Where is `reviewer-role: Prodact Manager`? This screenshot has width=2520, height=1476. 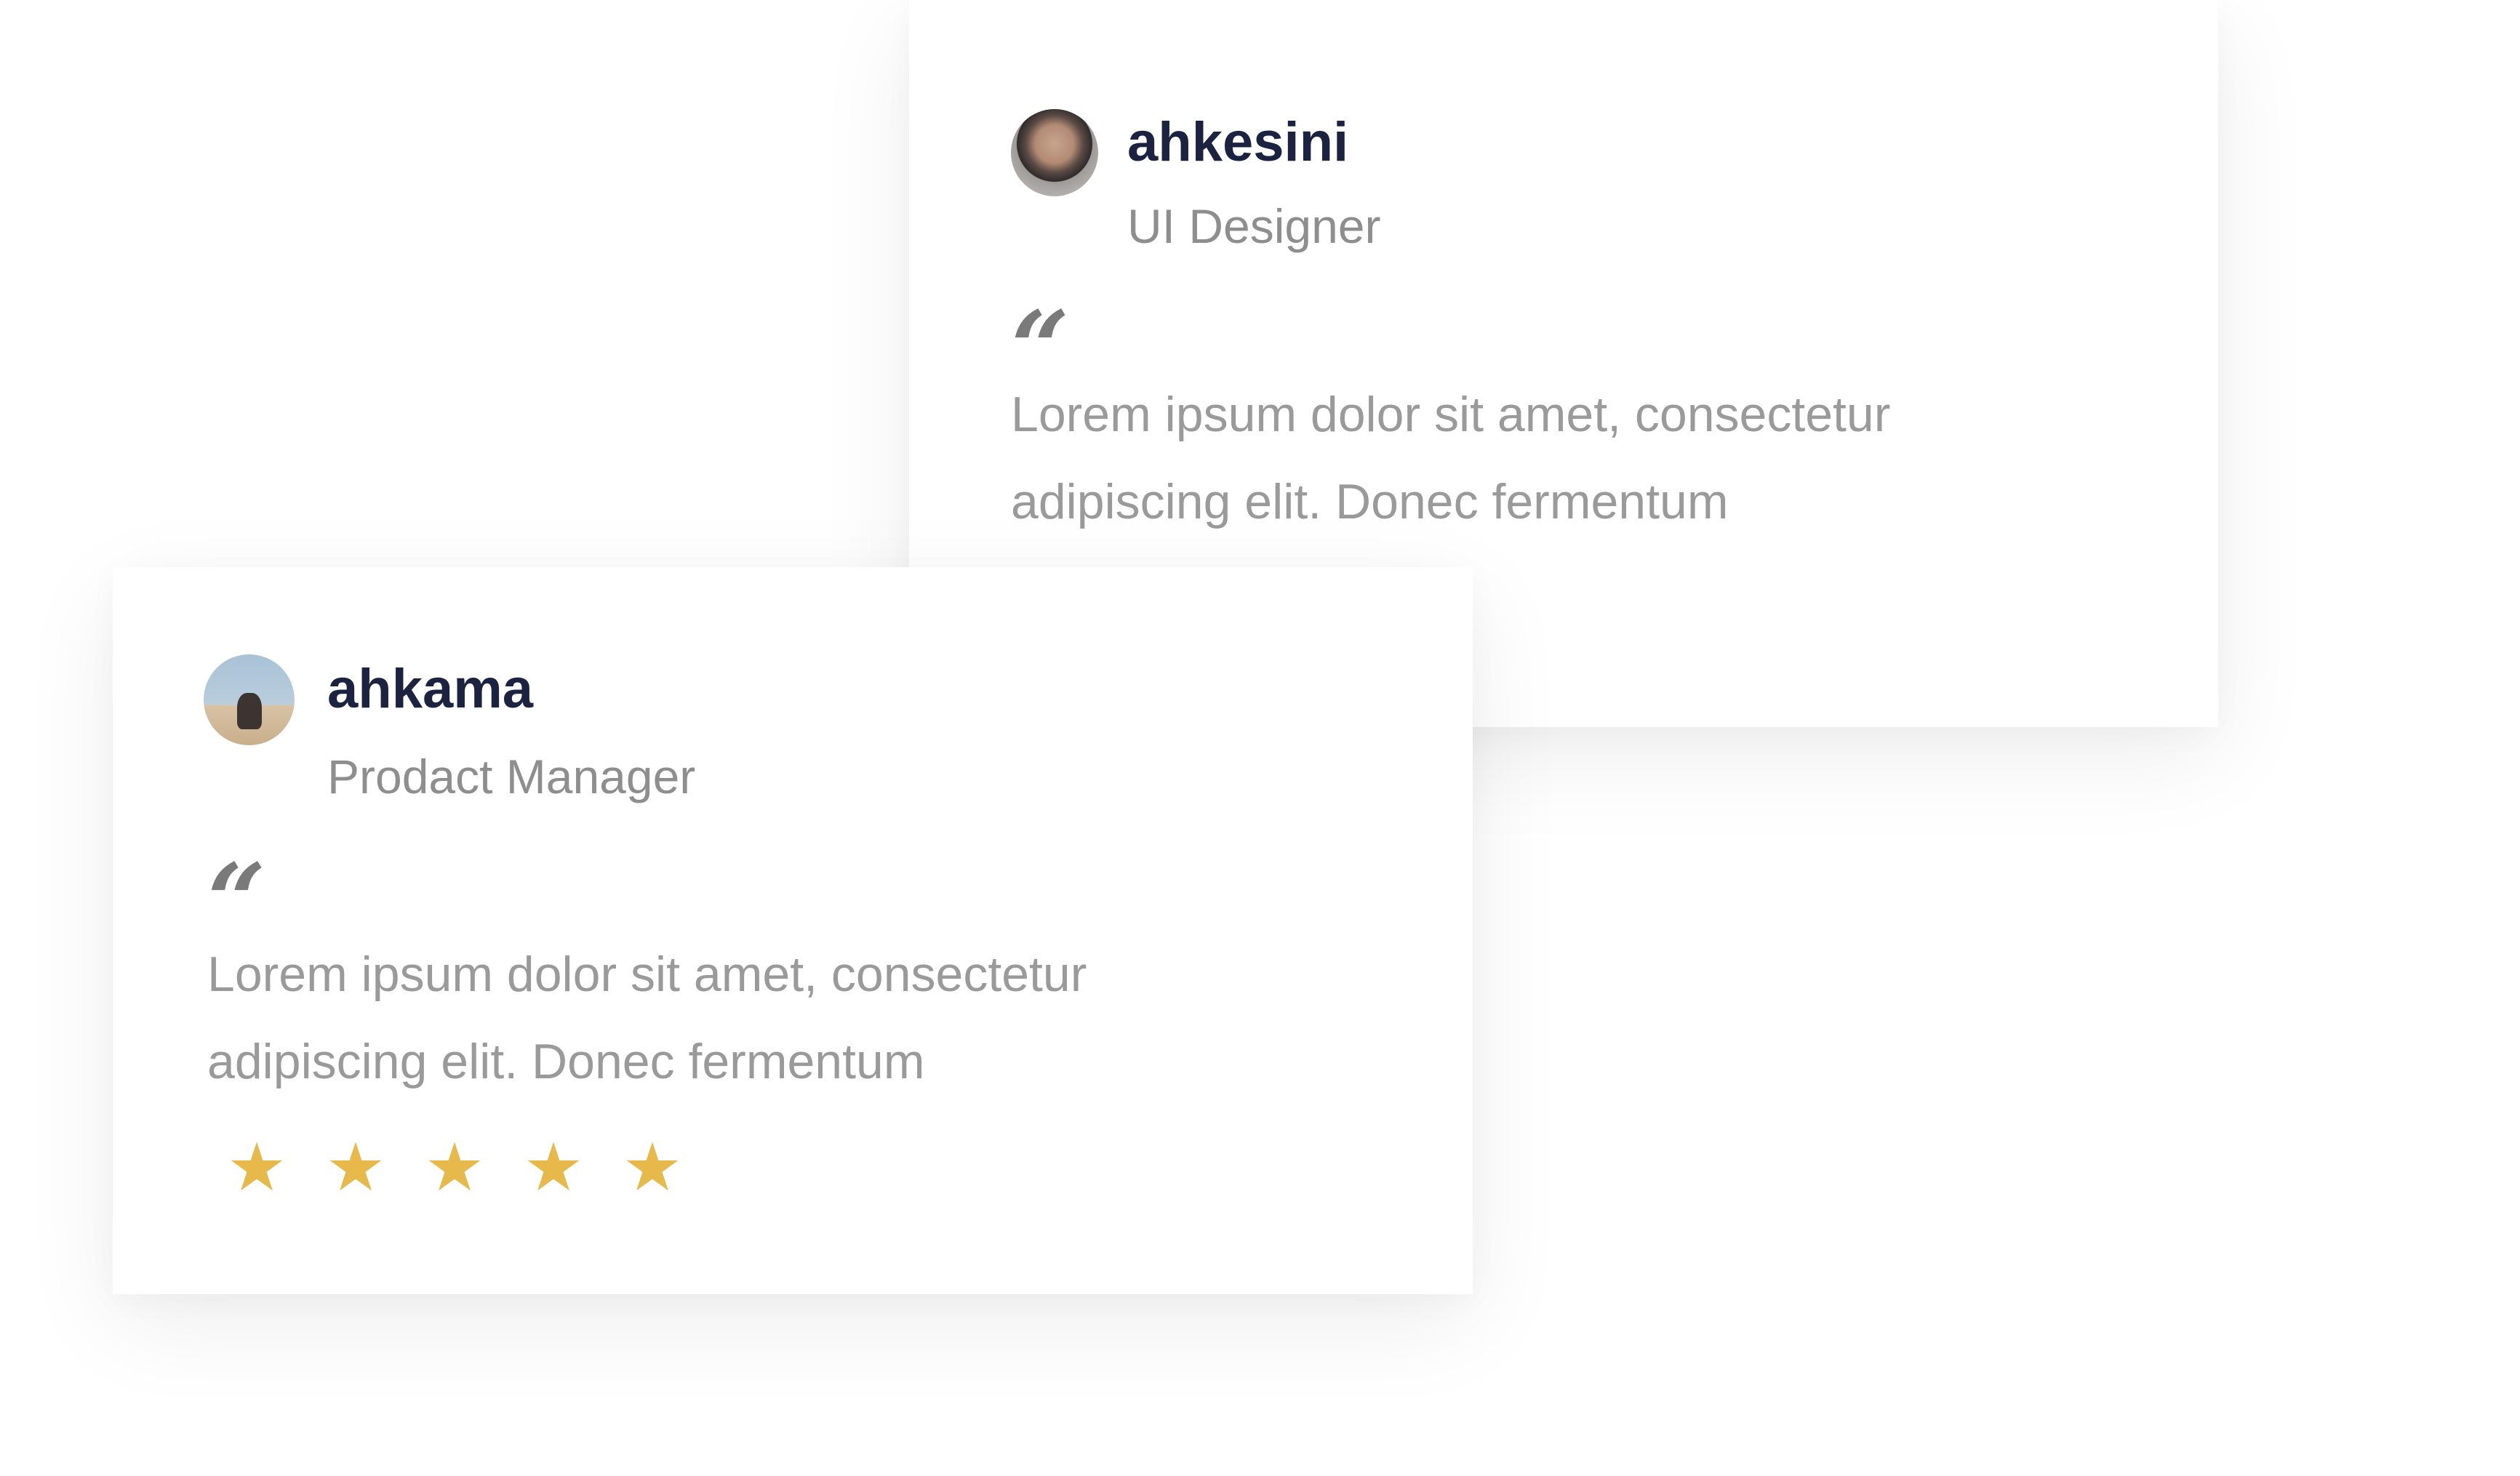
reviewer-role: Prodact Manager is located at coordinates (511, 776).